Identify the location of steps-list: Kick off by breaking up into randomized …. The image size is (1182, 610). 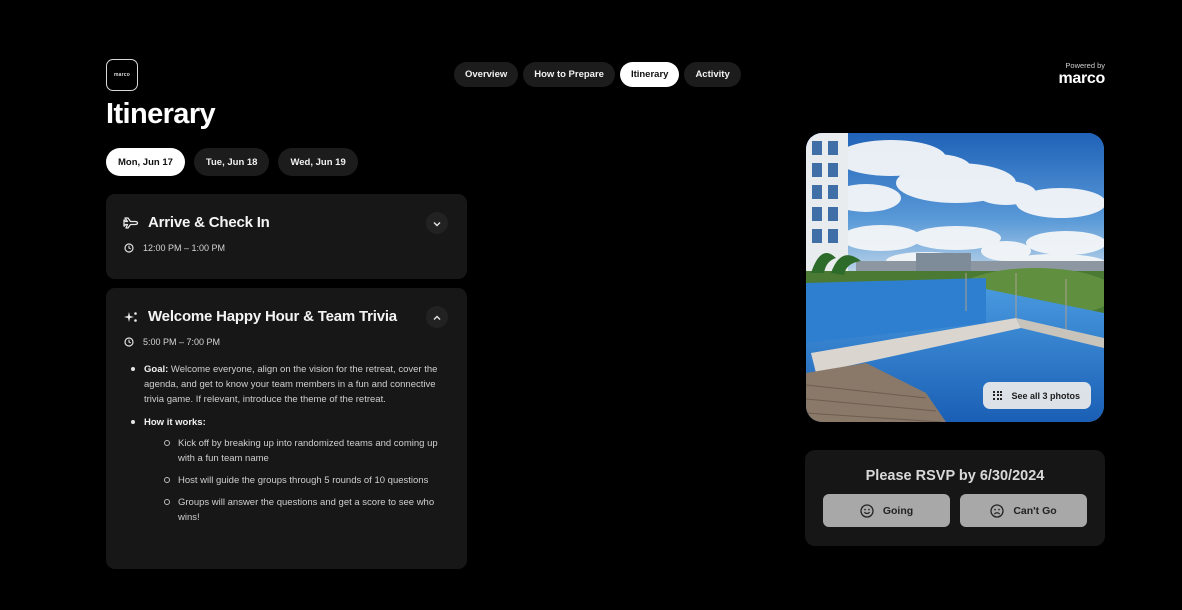
(292, 480).